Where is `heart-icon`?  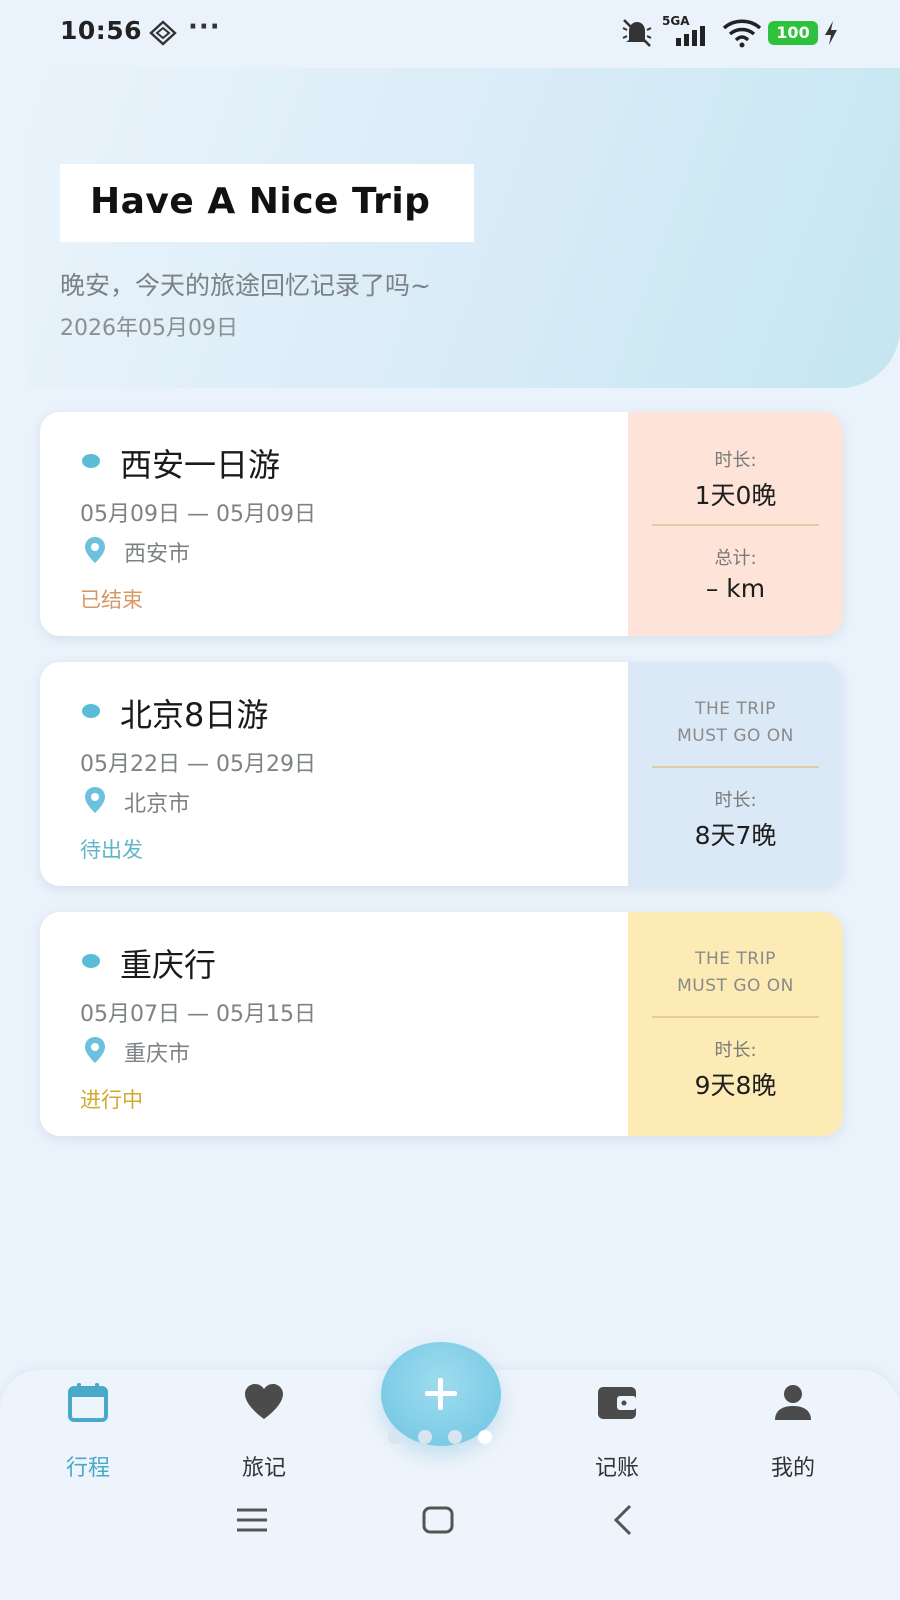 heart-icon is located at coordinates (264, 1401).